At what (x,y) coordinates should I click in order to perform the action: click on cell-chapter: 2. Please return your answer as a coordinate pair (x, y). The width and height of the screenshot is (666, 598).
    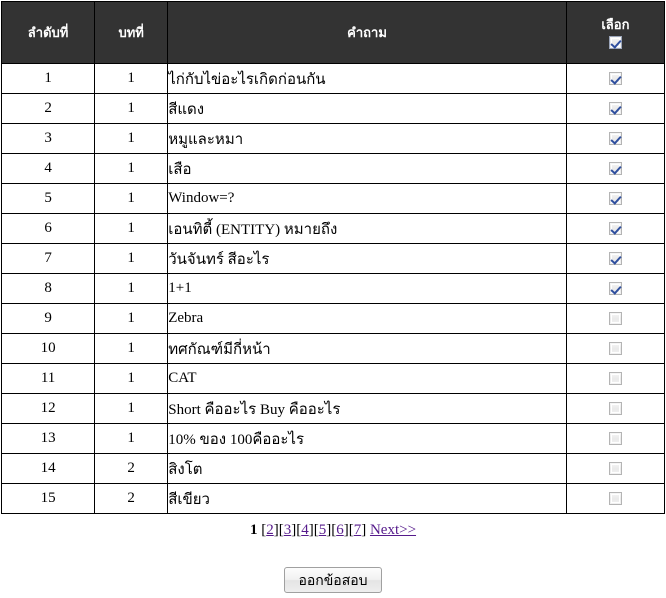
    Looking at the image, I should click on (131, 468).